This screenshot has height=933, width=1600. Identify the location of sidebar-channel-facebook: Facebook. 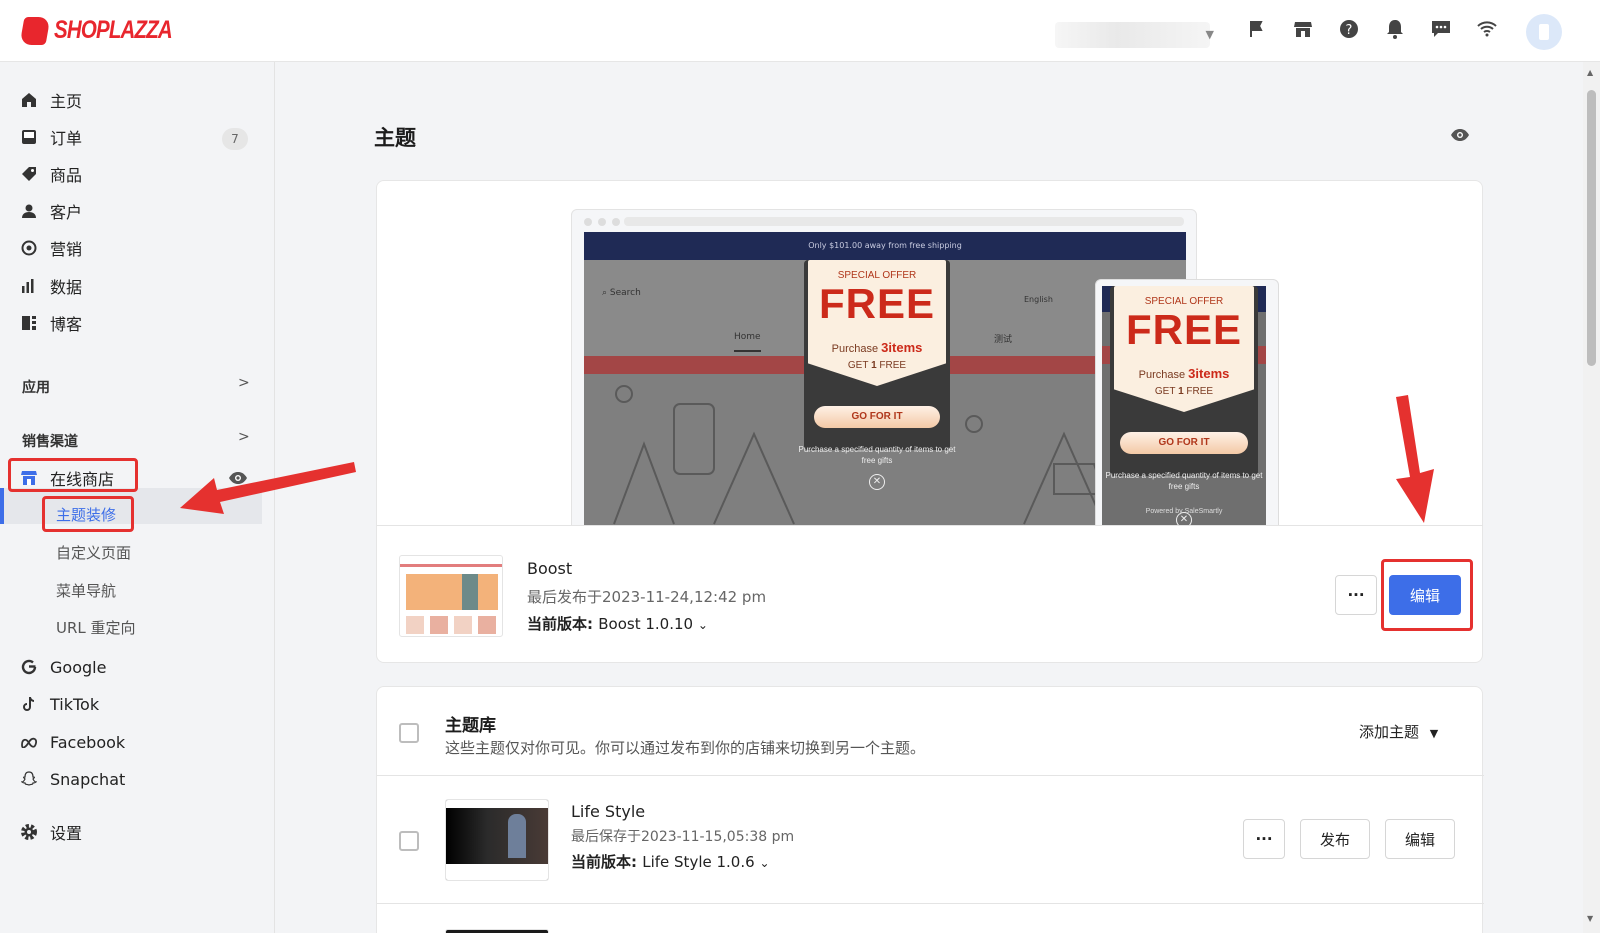
(72, 742).